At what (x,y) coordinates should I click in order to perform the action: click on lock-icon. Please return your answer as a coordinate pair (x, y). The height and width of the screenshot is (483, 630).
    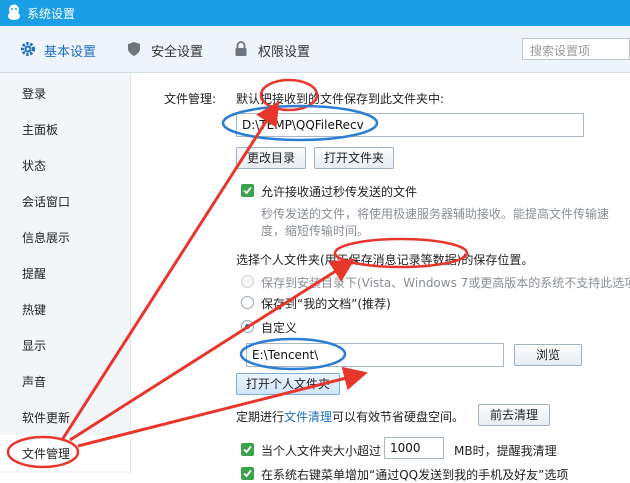
    Looking at the image, I should click on (241, 48).